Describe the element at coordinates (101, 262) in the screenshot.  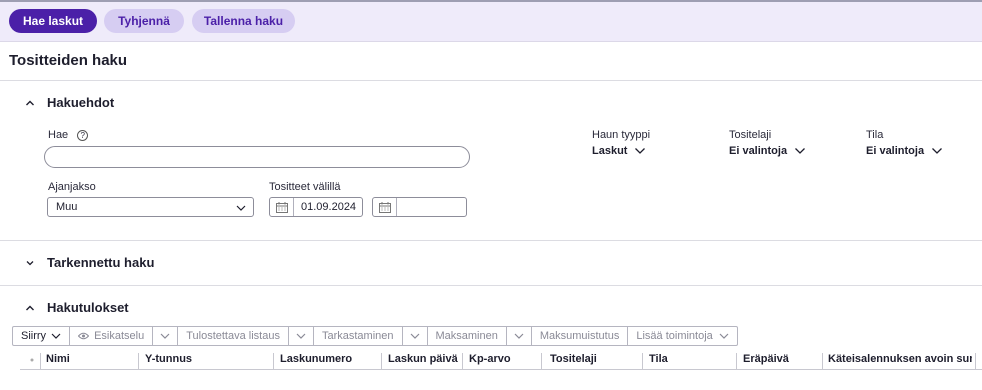
I see `advanced-section-title: Tarkennettu haku` at that location.